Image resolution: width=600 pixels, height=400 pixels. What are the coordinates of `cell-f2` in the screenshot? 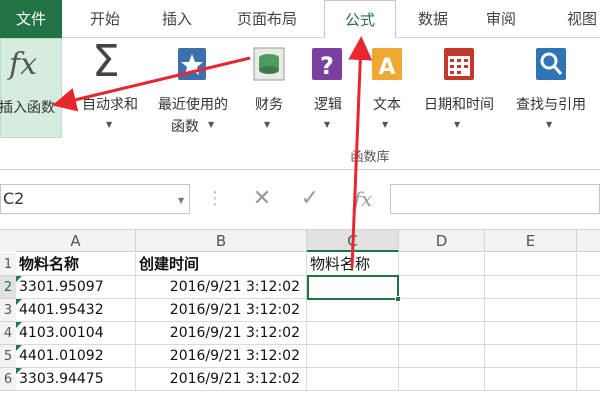 It's located at (588, 287).